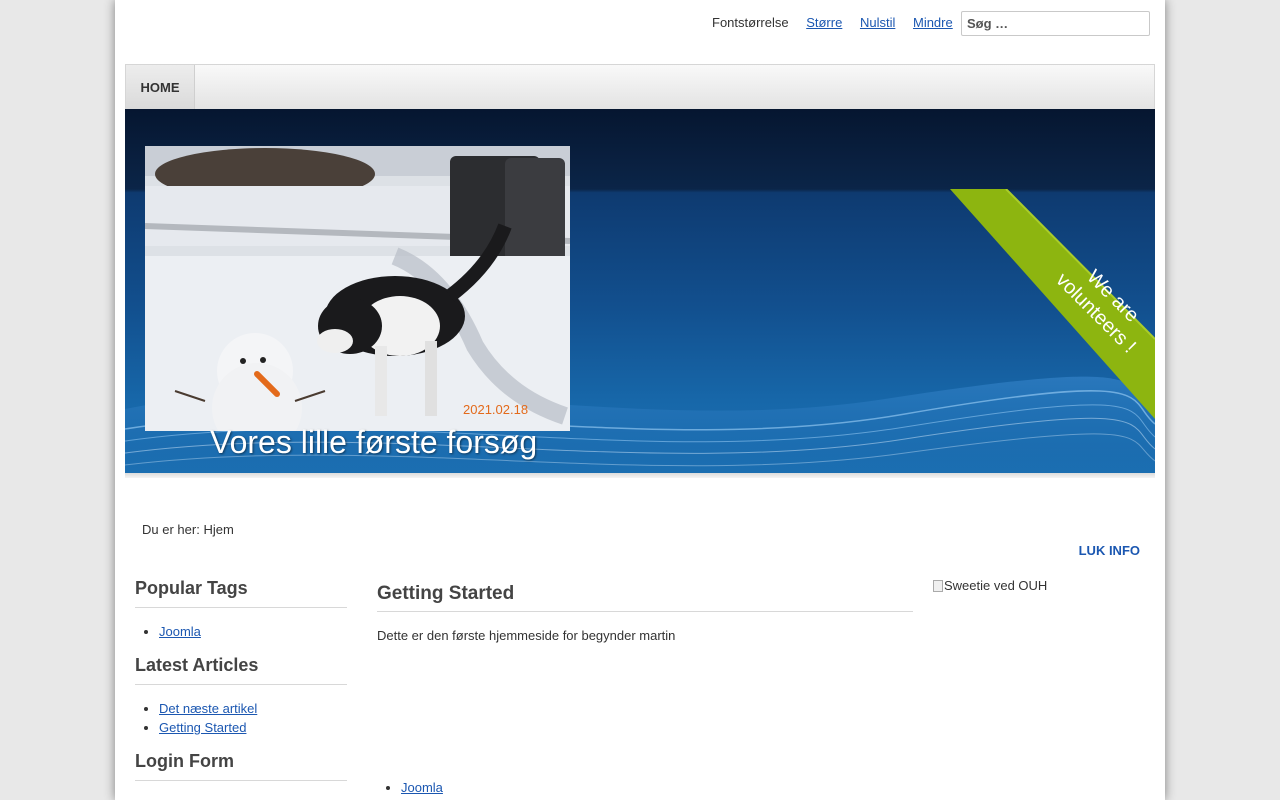 This screenshot has height=800, width=1280. Describe the element at coordinates (241, 670) in the screenshot. I see `module-title: Latest Articles` at that location.